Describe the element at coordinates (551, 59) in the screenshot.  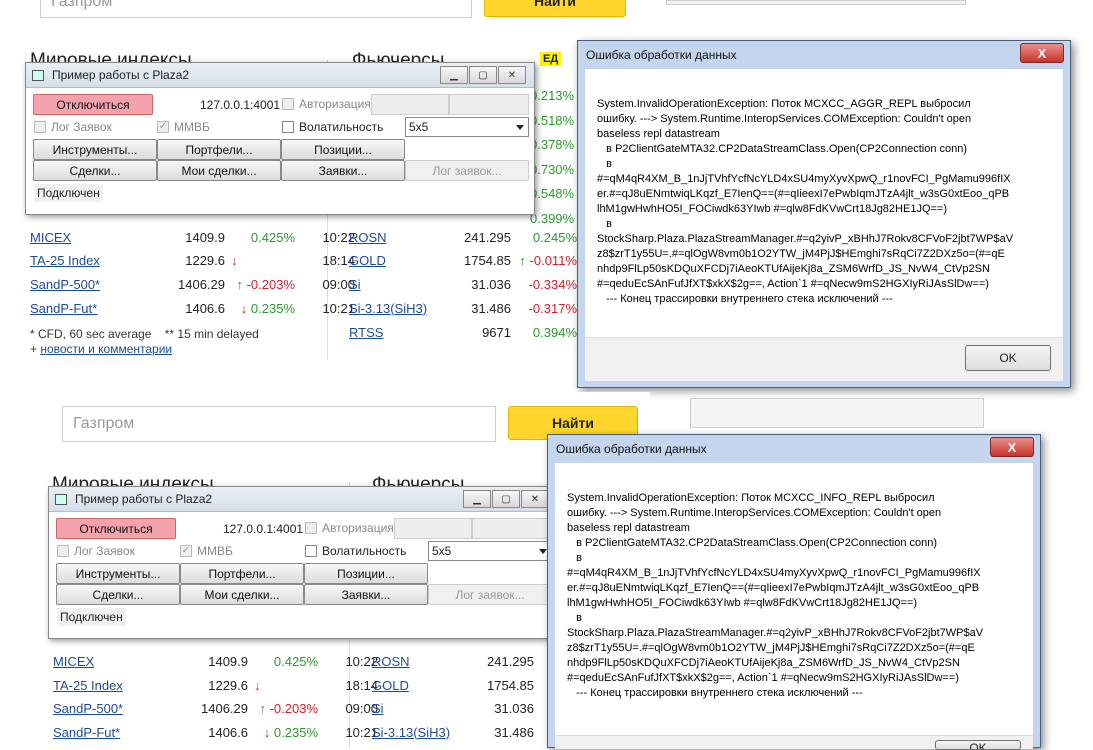
I see `ed-badge: ЕД` at that location.